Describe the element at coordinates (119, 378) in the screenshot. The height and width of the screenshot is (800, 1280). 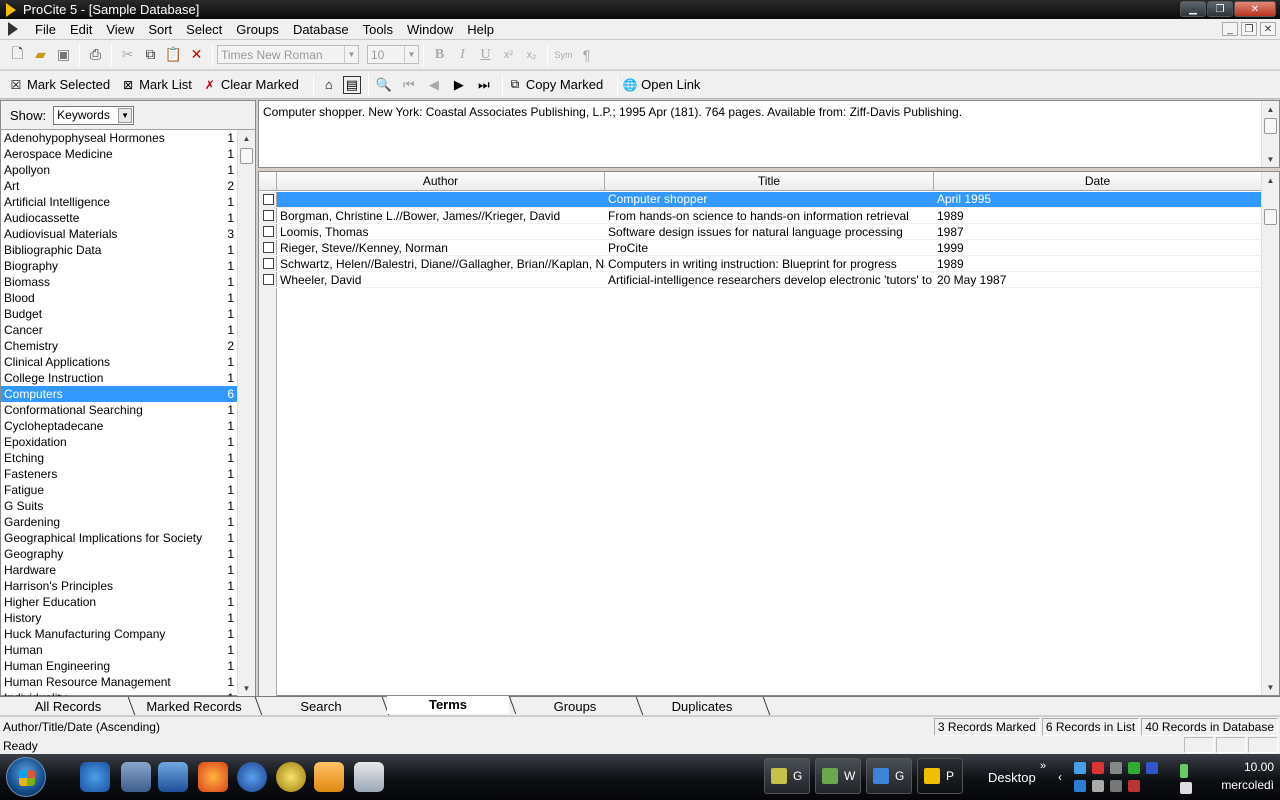
I see `term-row: College Instruction 1` at that location.